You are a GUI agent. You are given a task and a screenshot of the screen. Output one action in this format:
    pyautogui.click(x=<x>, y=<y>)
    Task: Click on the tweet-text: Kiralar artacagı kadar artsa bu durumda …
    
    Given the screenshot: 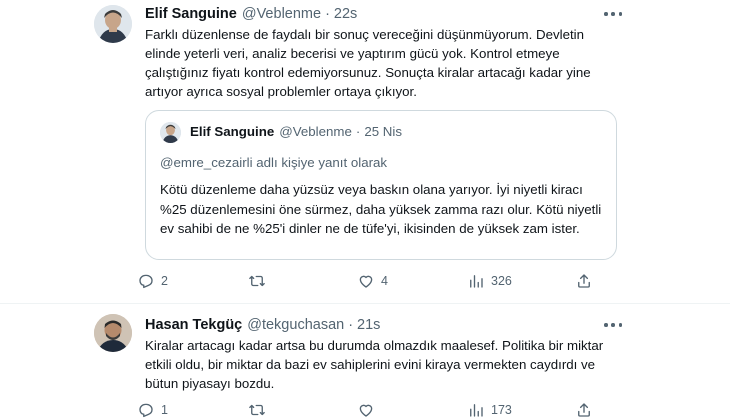 What is the action you would take?
    pyautogui.click(x=374, y=364)
    